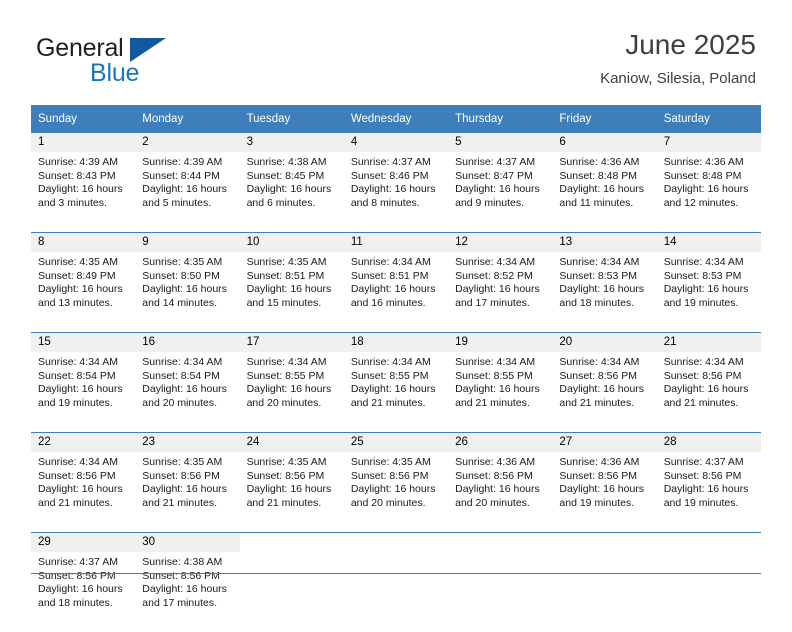 The width and height of the screenshot is (792, 632). What do you see at coordinates (285, 275) in the screenshot?
I see `sunset-text: Sunset: 8:51 PM` at bounding box center [285, 275].